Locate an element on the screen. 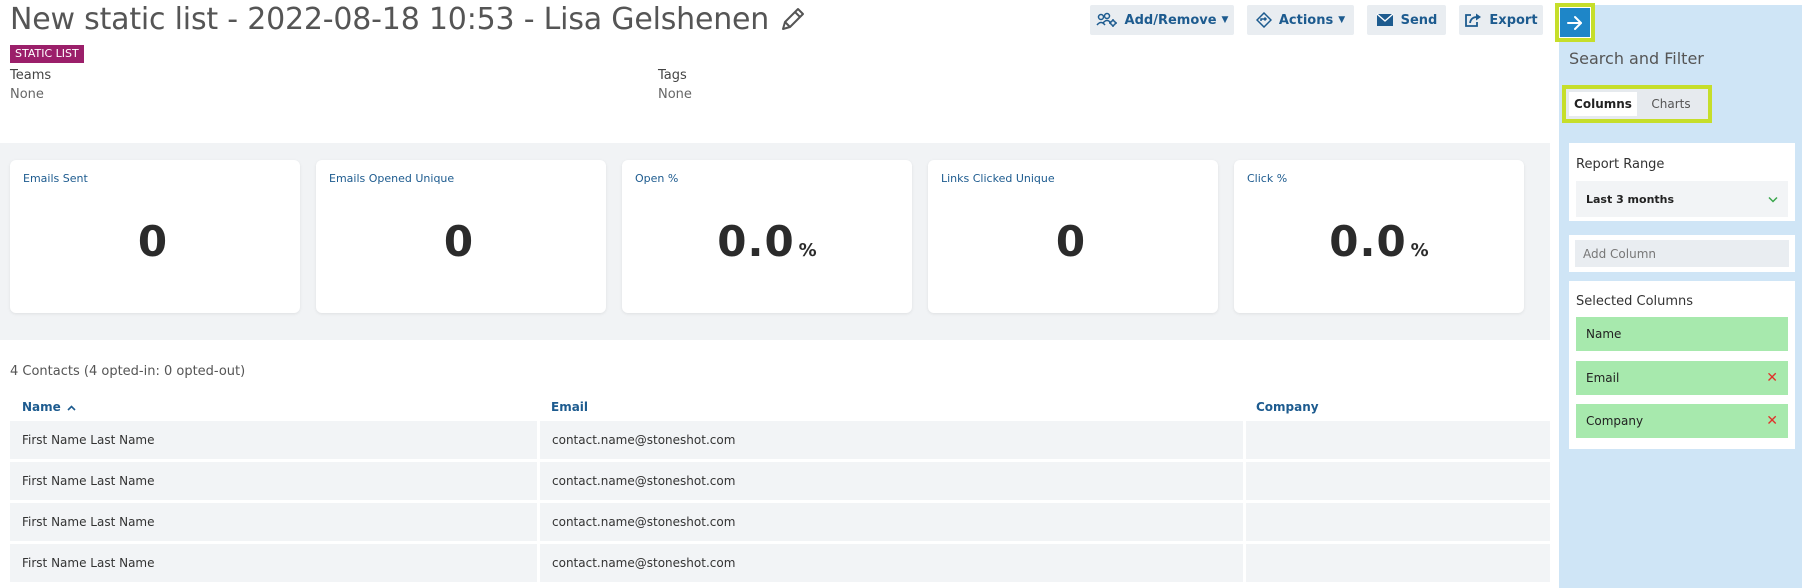 Image resolution: width=1802 pixels, height=588 pixels. collapse-panel-button is located at coordinates (1575, 22).